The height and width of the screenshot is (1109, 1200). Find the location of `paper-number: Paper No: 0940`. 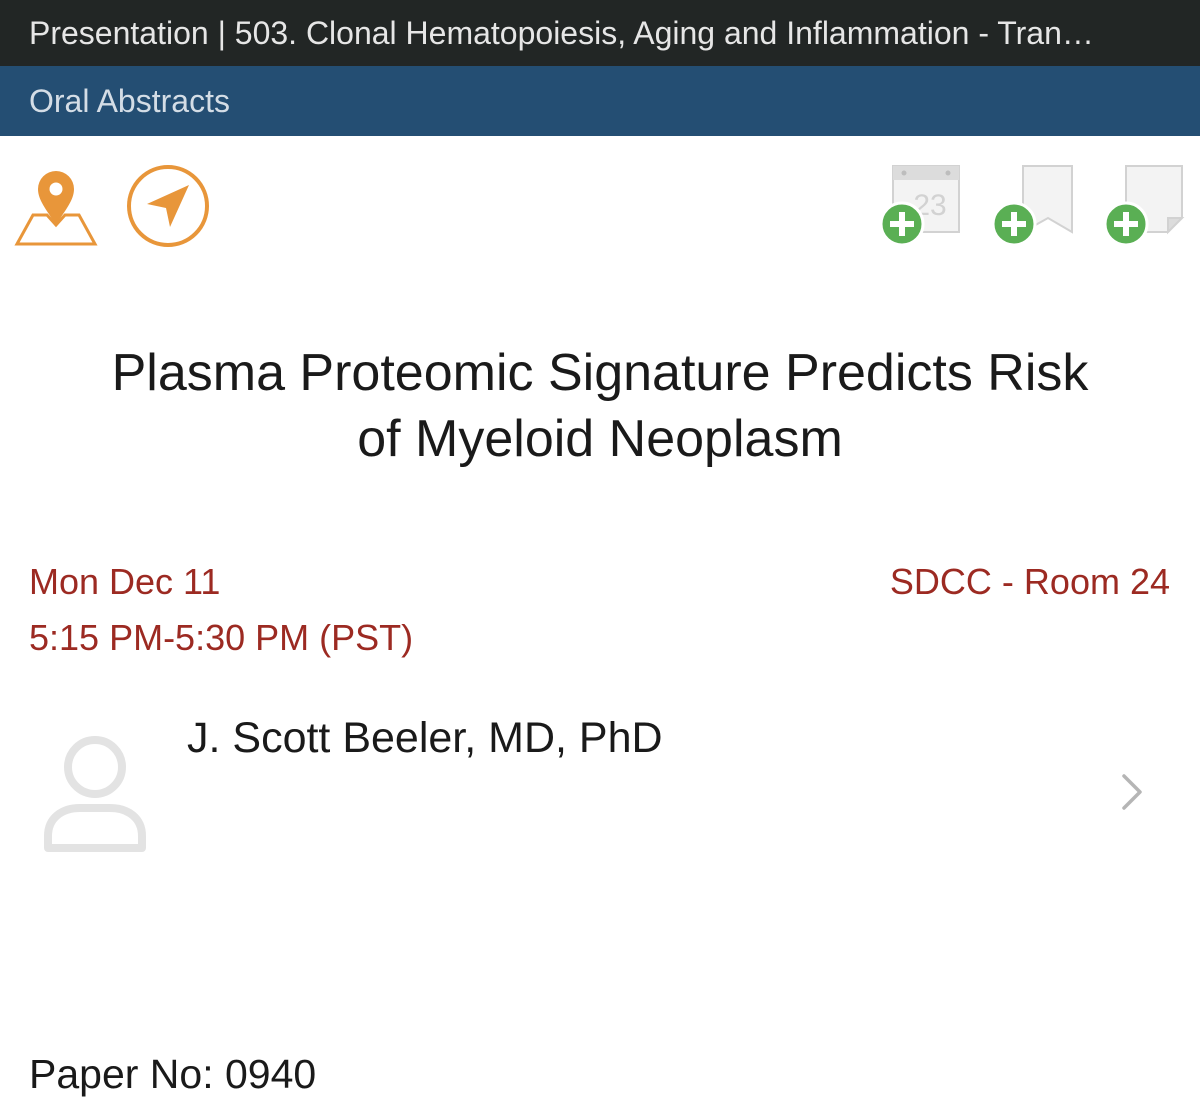

paper-number: Paper No: 0940 is located at coordinates (173, 1074).